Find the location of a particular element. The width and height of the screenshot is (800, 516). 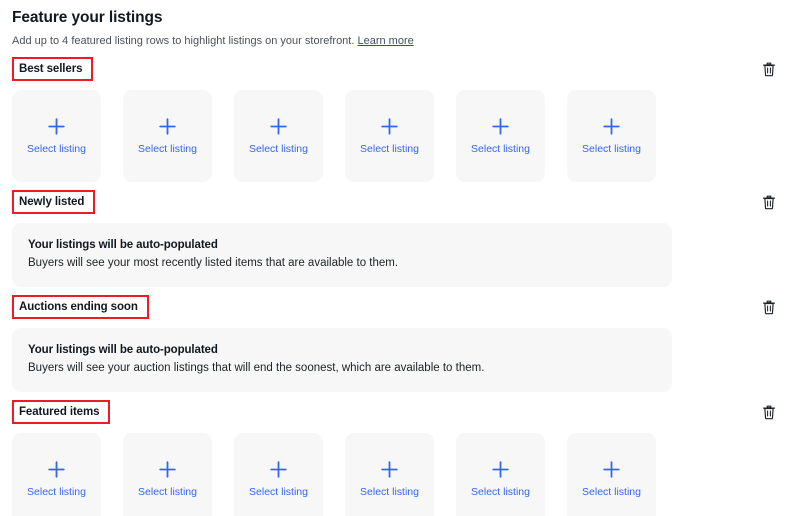

page-title: Feature your listings is located at coordinates (87, 17).